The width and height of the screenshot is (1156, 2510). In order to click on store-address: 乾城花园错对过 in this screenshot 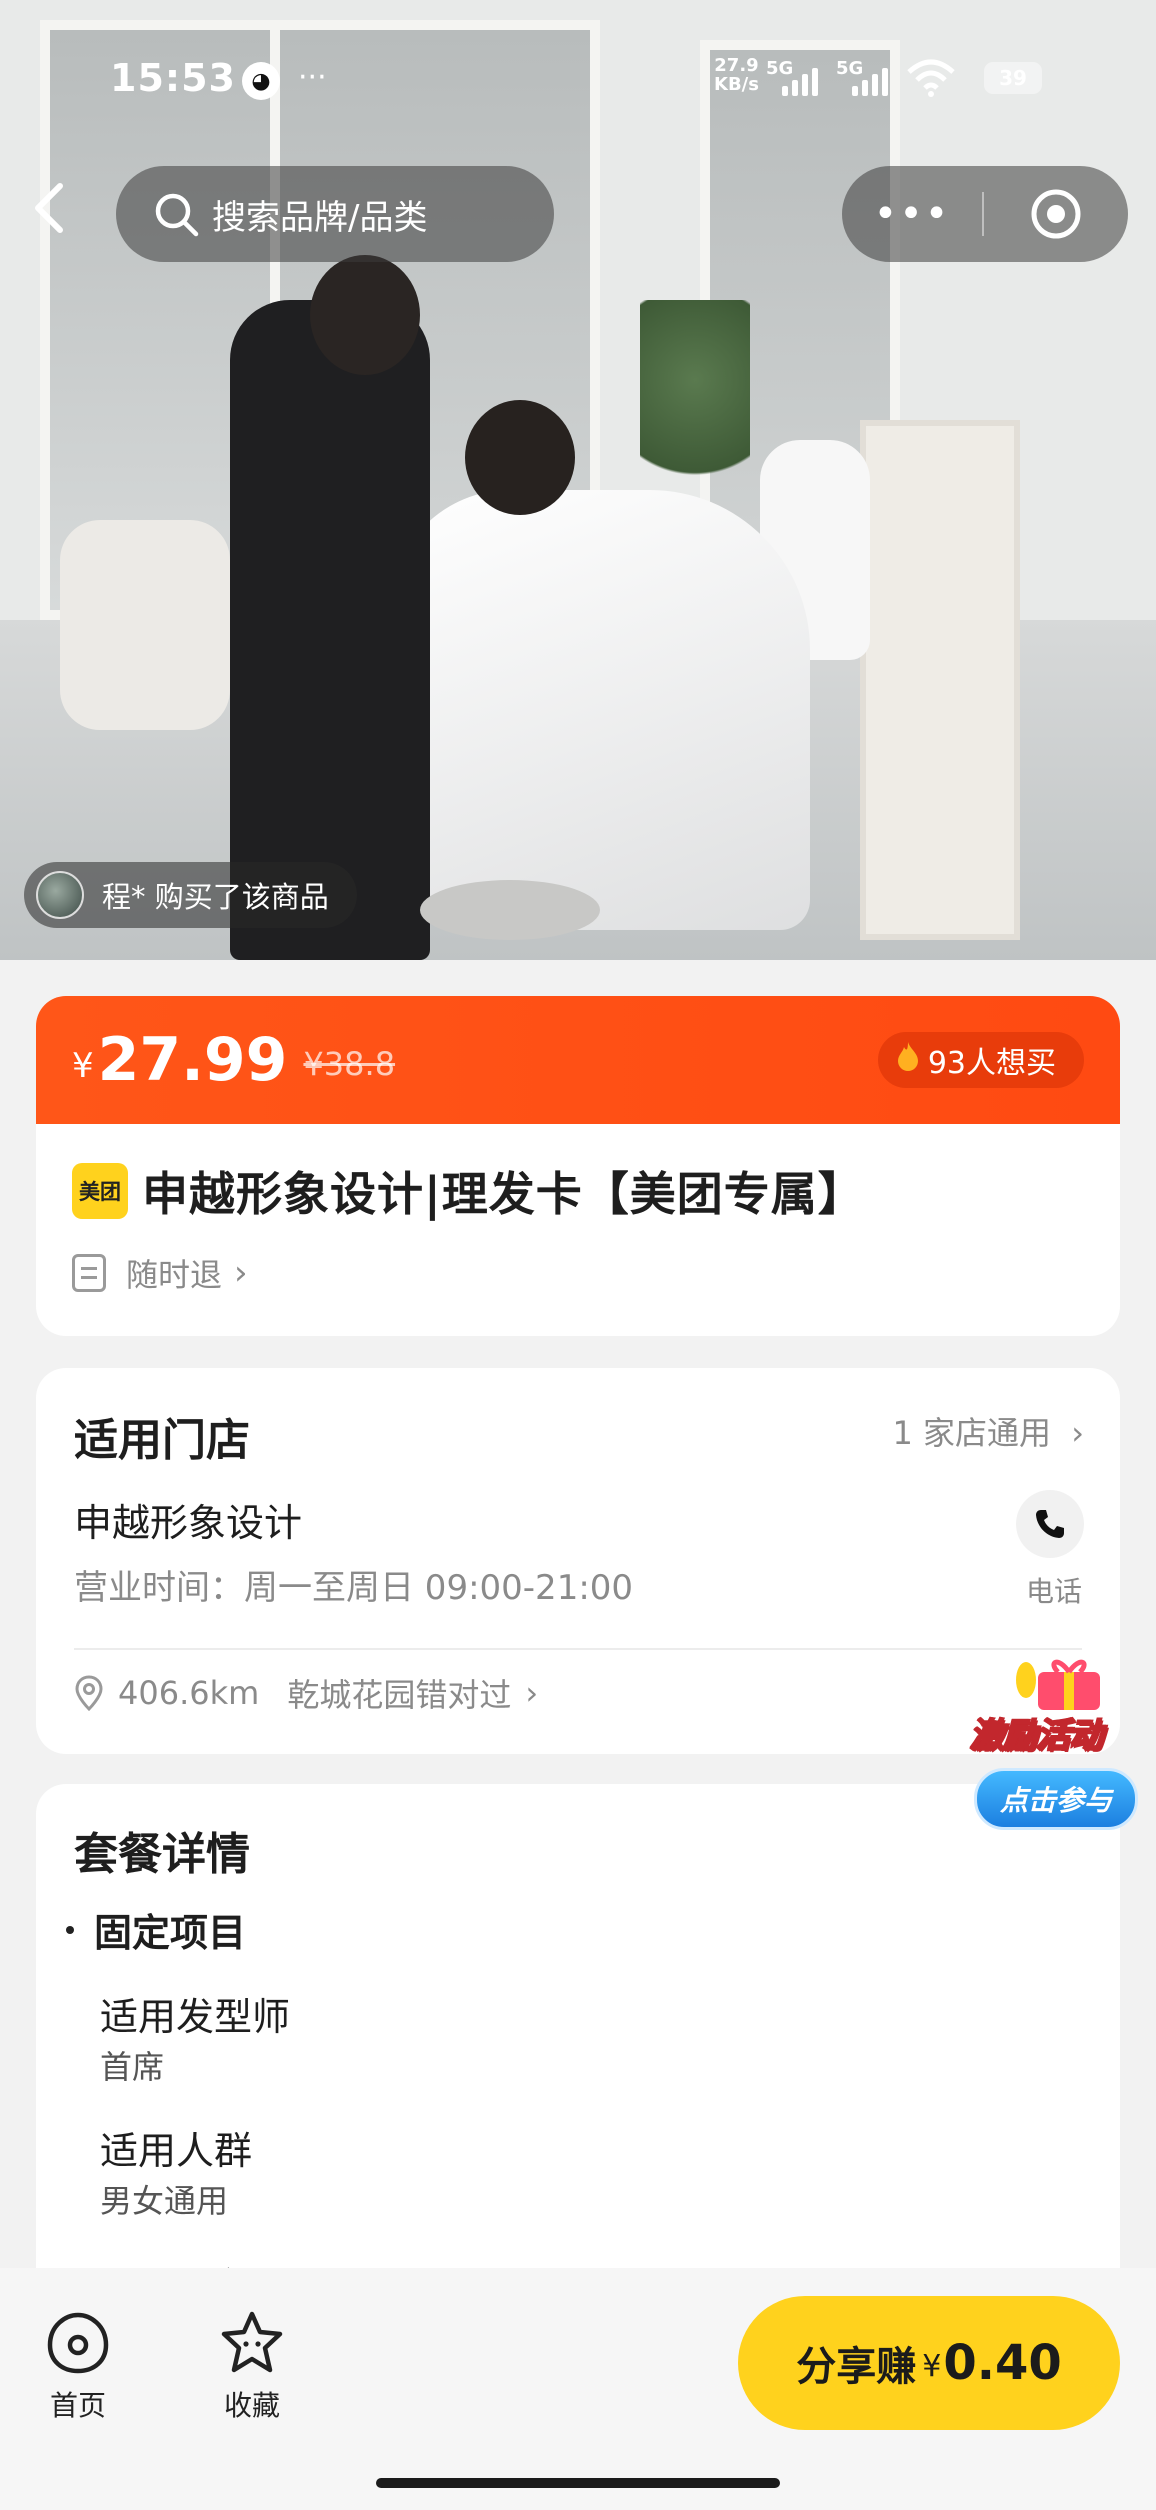, I will do `click(399, 1695)`.